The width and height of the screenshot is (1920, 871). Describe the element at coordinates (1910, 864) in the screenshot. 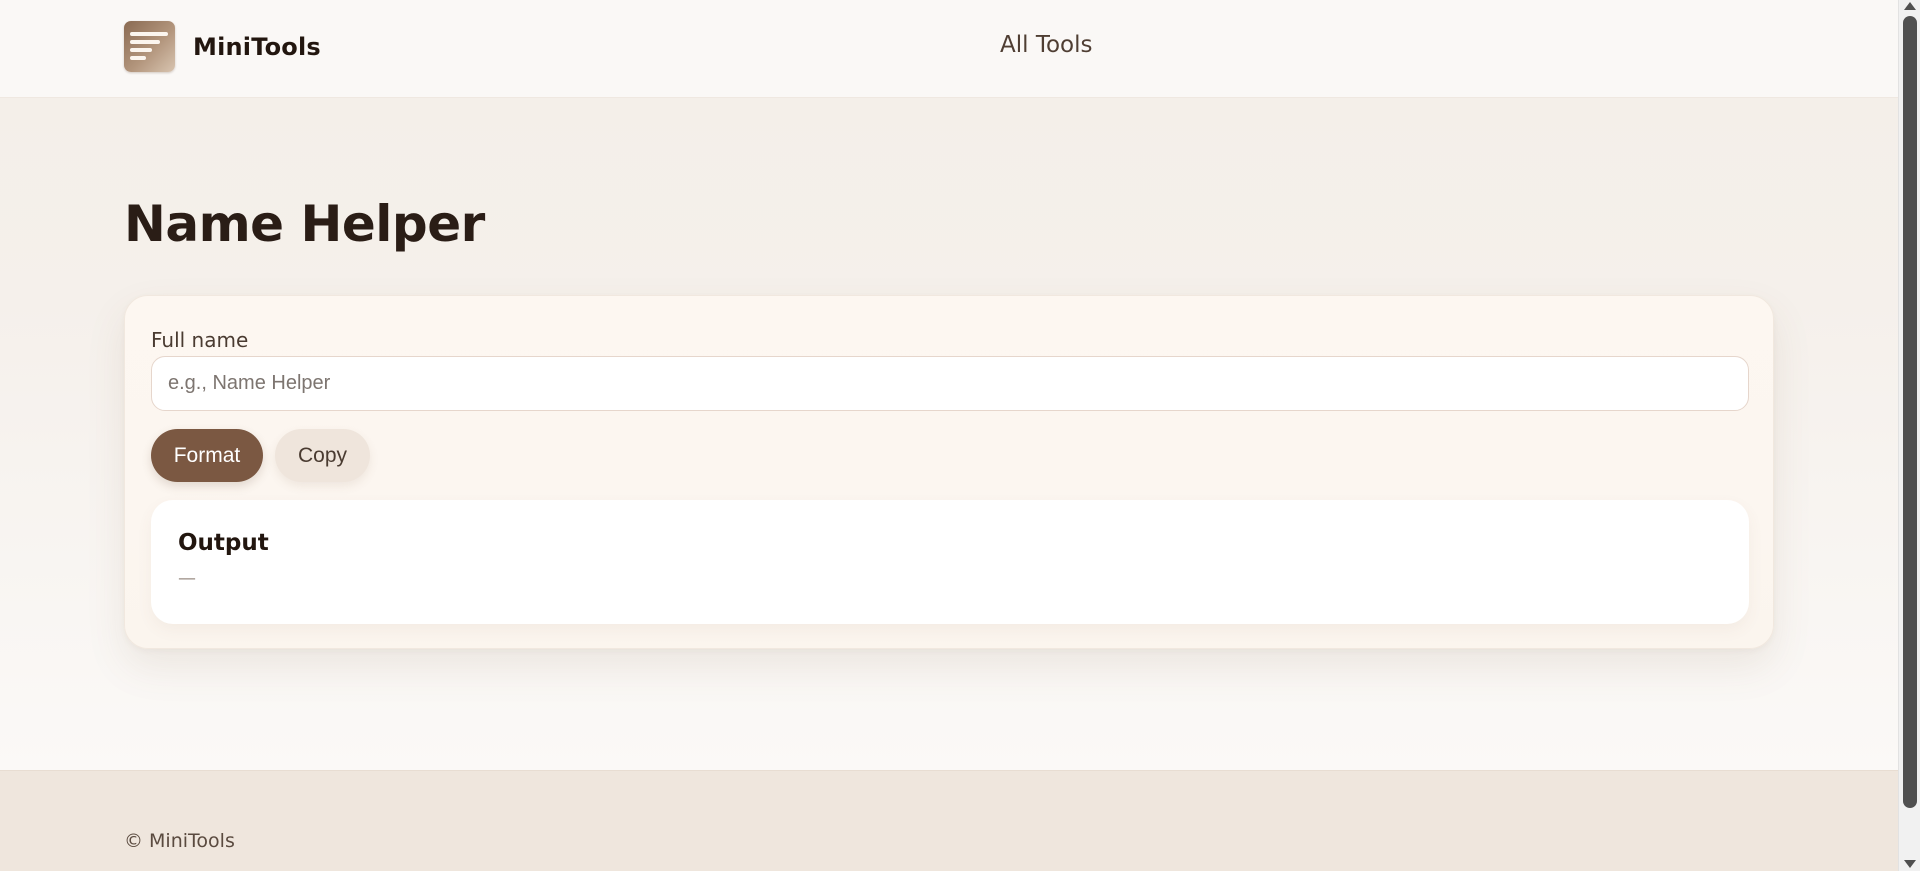

I see `scroll-down-arrow-icon` at that location.